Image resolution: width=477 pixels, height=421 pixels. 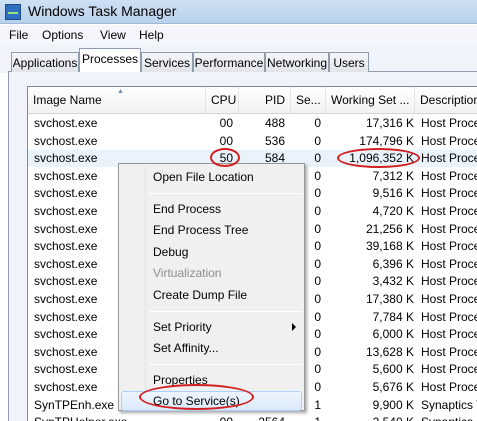 What do you see at coordinates (238, 35) in the screenshot?
I see `menu-bar: File Options View Help` at bounding box center [238, 35].